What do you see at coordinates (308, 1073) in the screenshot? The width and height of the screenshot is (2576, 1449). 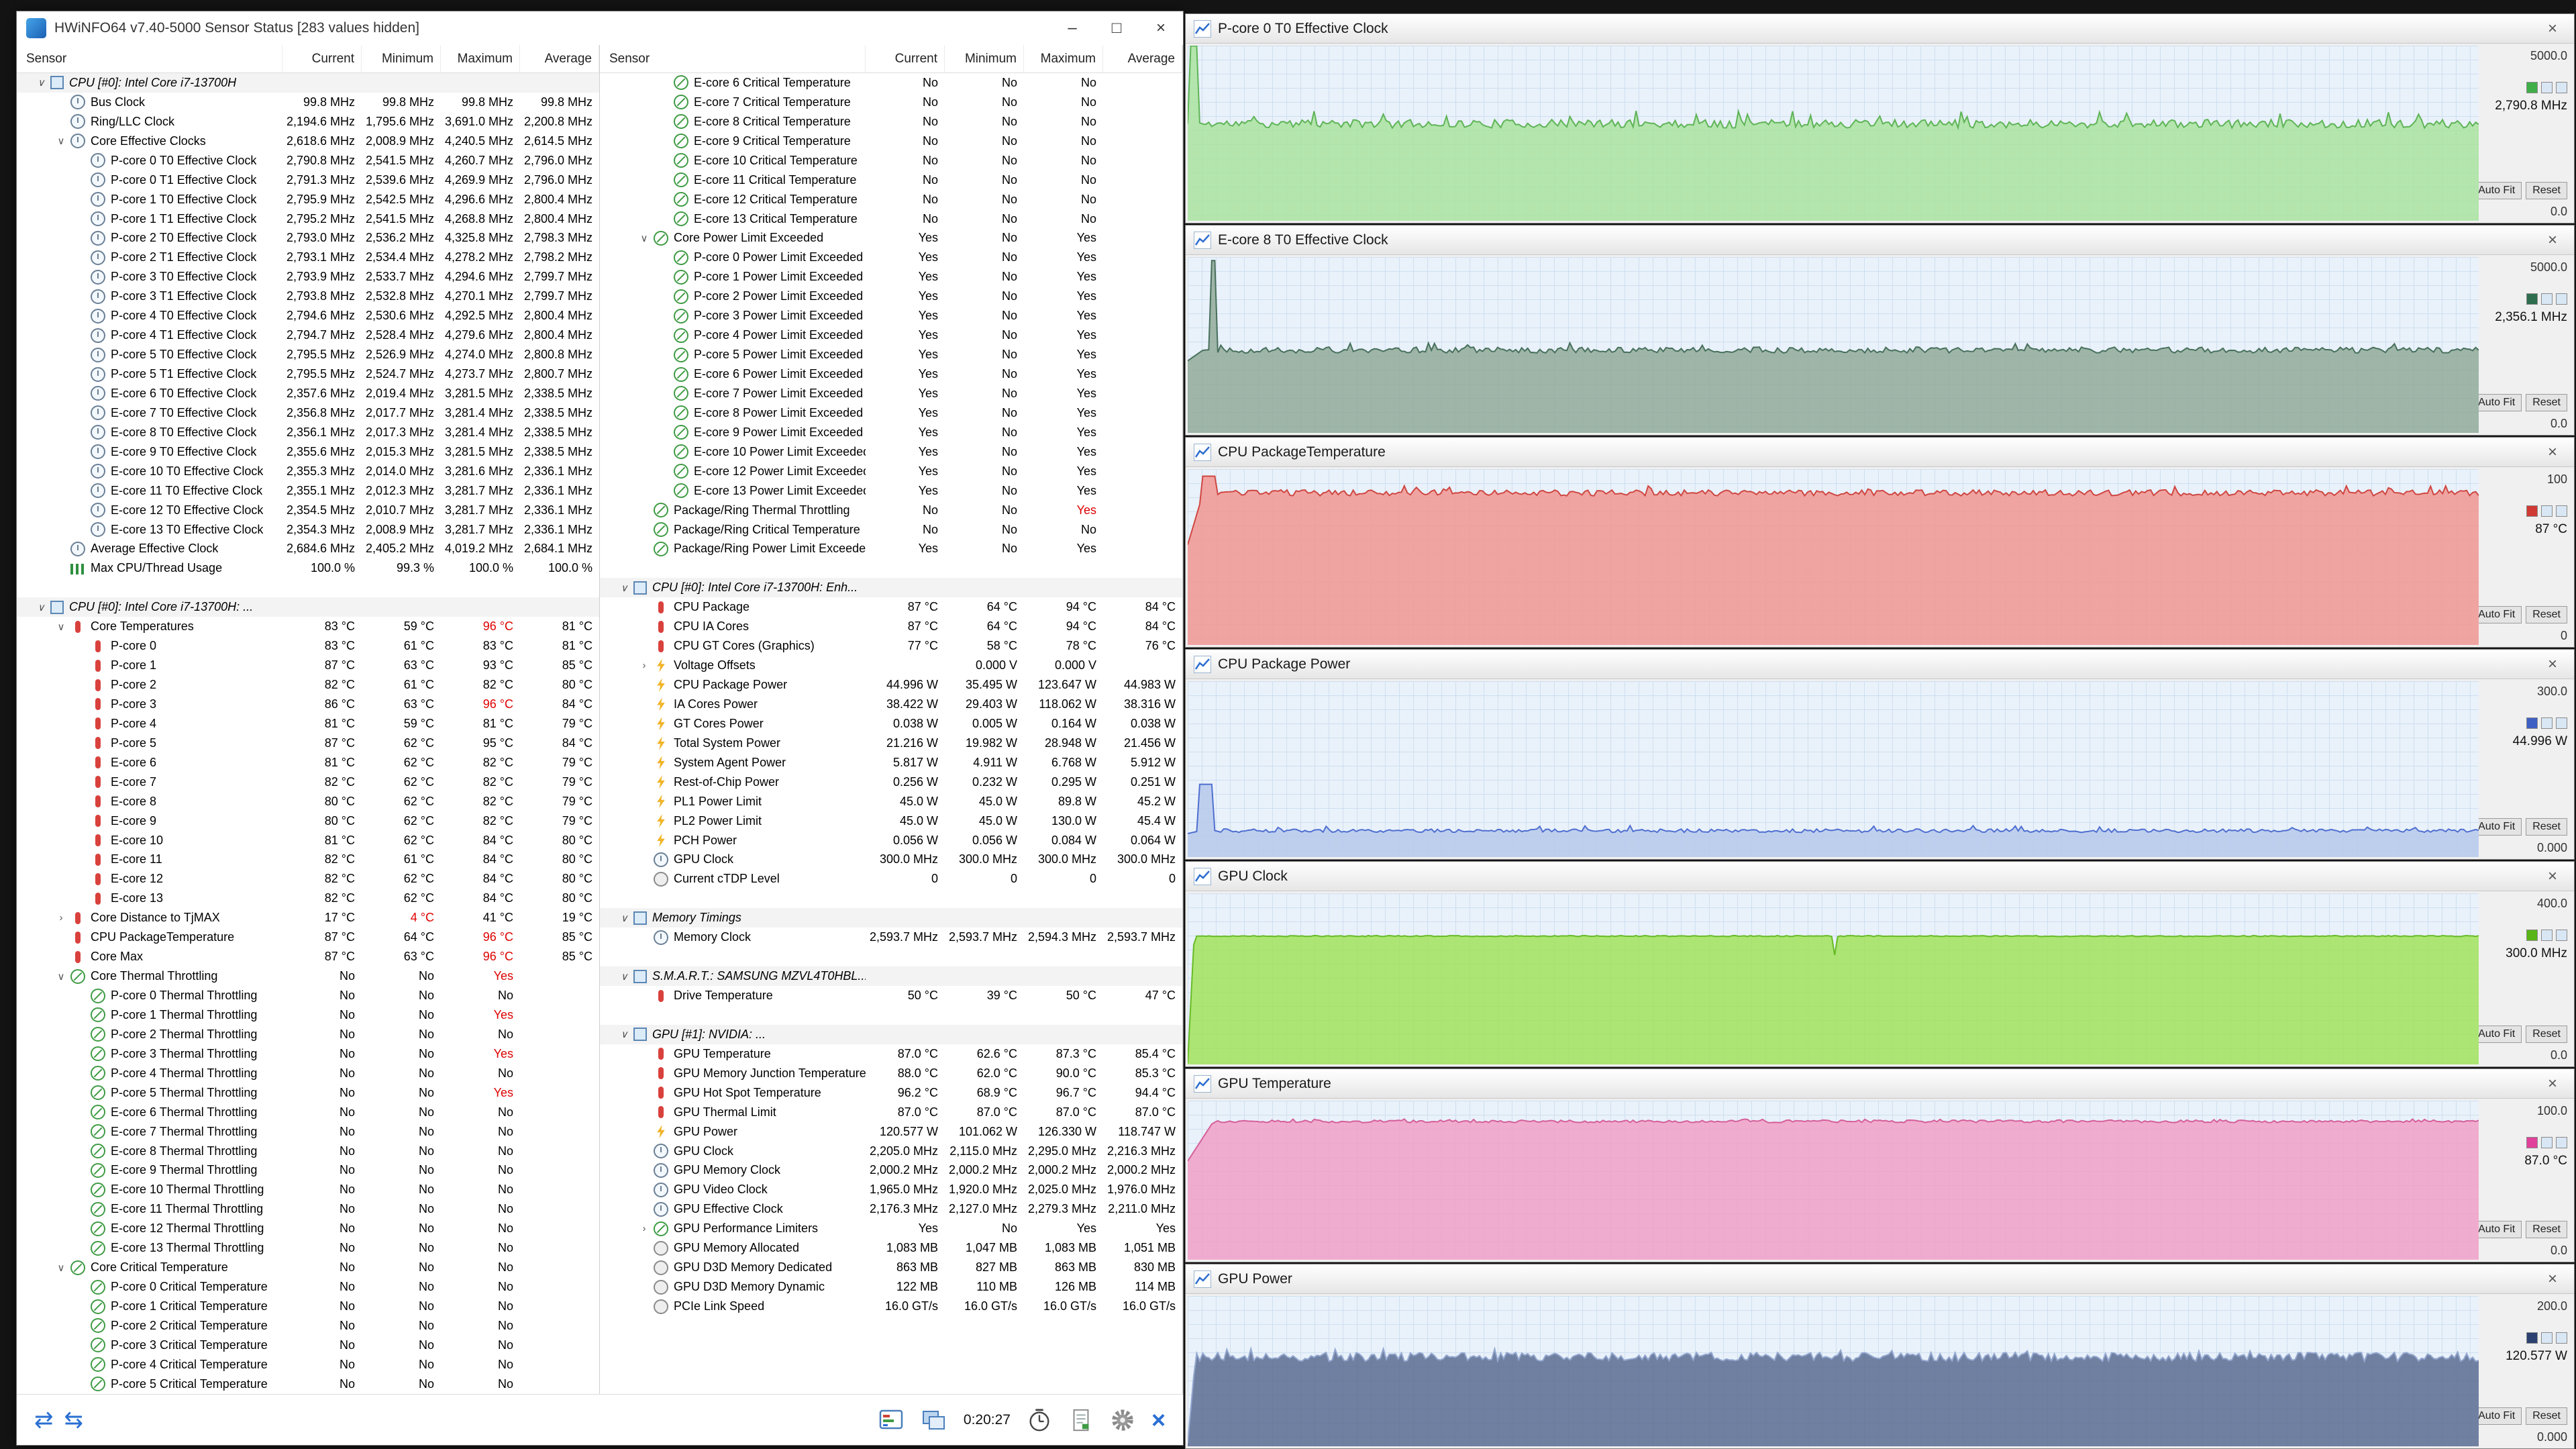 I see `sensor-row: P-core 4 Thermal Throttling No No No` at bounding box center [308, 1073].